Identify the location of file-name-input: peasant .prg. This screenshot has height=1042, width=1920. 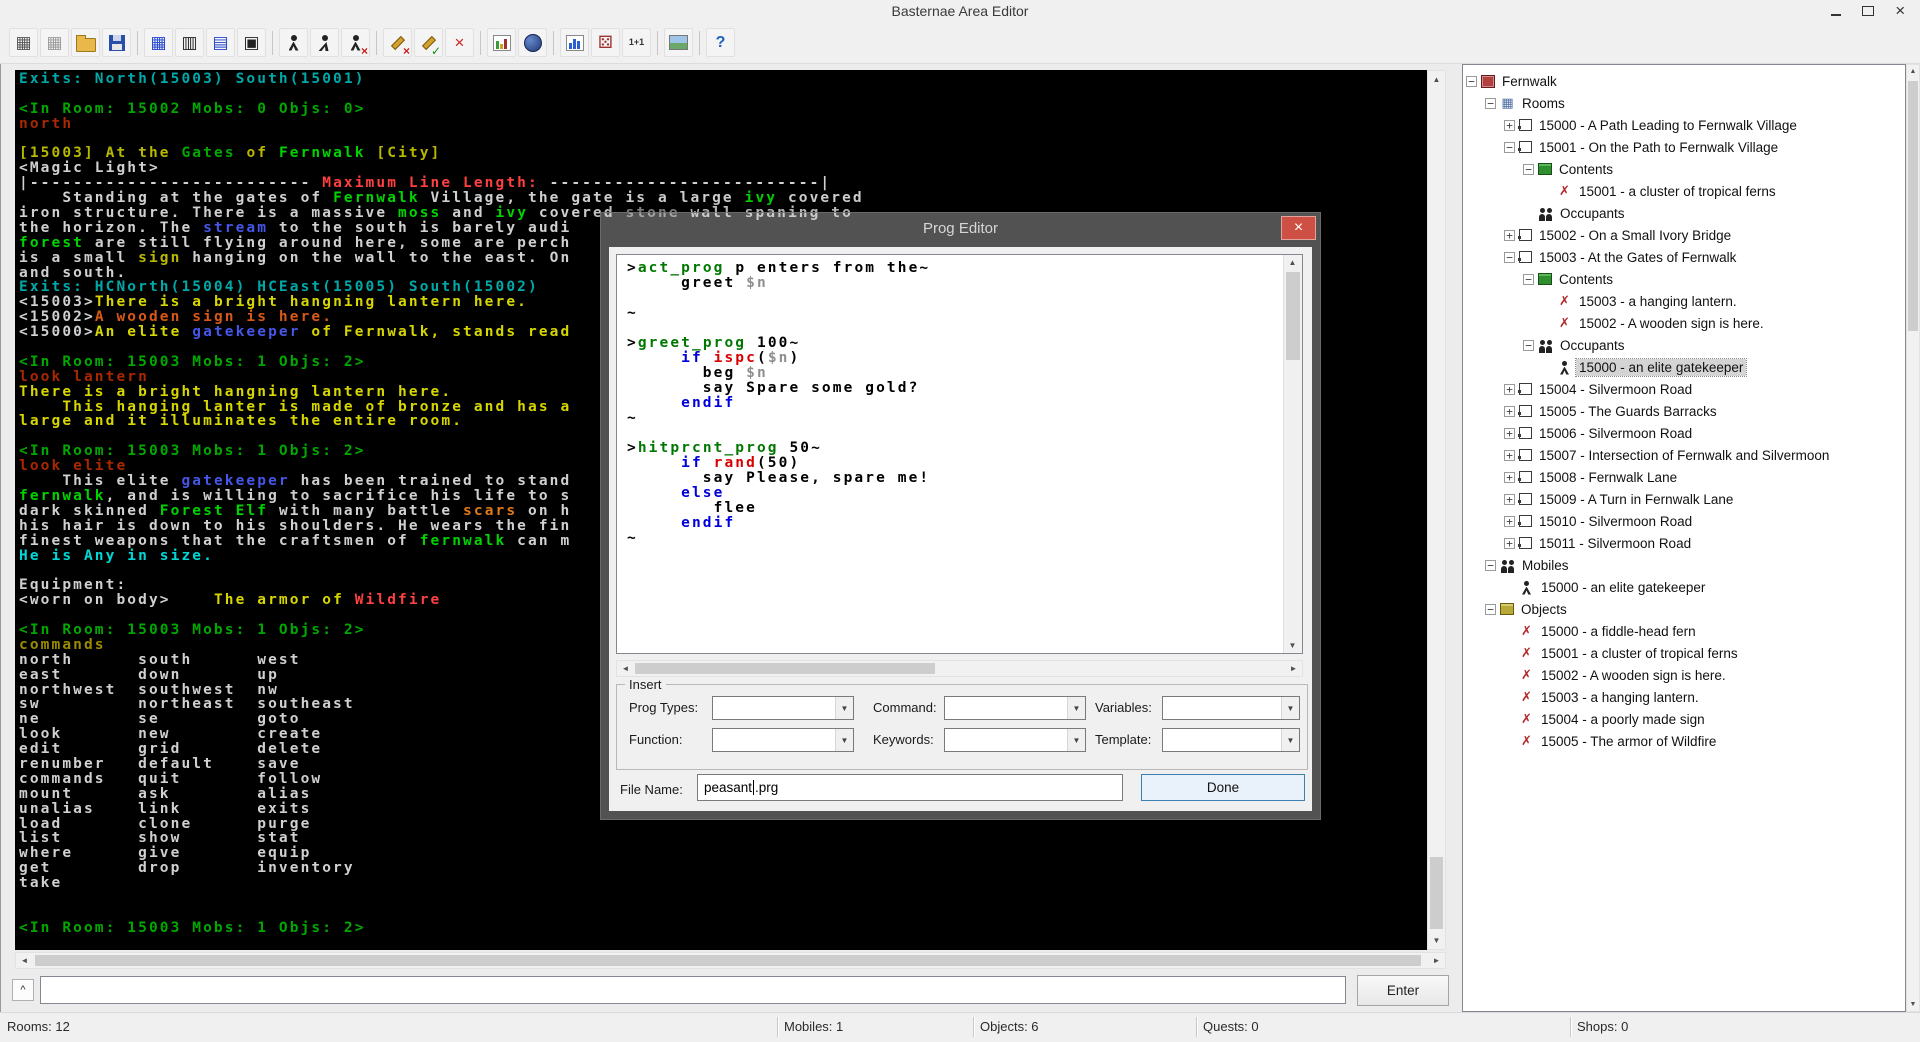
(910, 787).